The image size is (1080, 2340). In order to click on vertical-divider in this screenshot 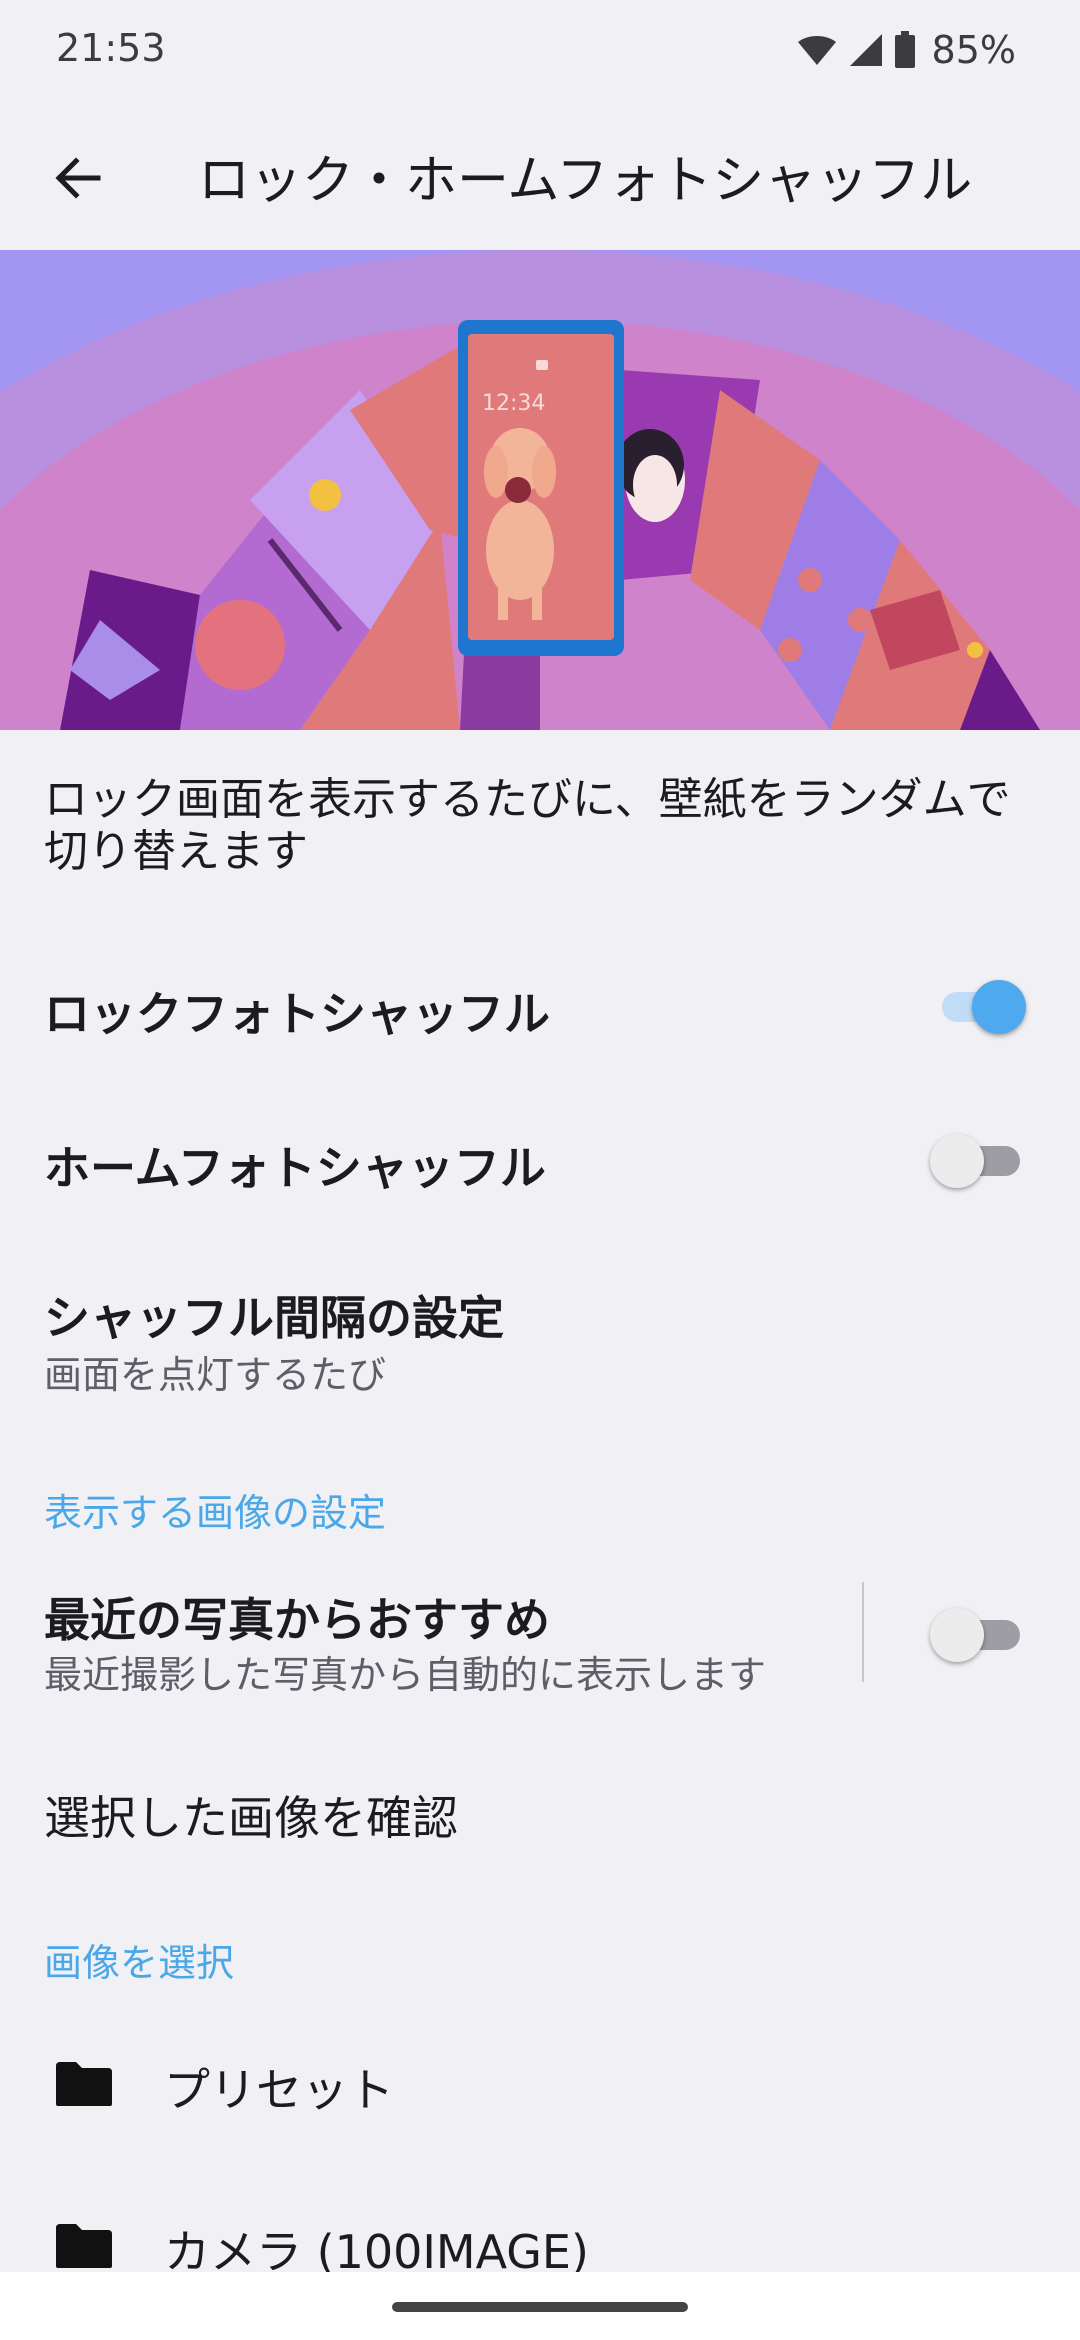, I will do `click(863, 1632)`.